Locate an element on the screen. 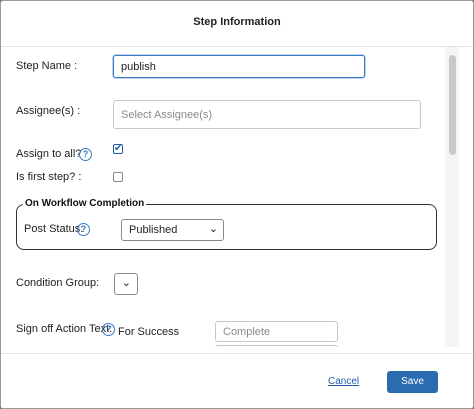 The image size is (474, 409). post-status-label: Post Status: is located at coordinates (54, 229).